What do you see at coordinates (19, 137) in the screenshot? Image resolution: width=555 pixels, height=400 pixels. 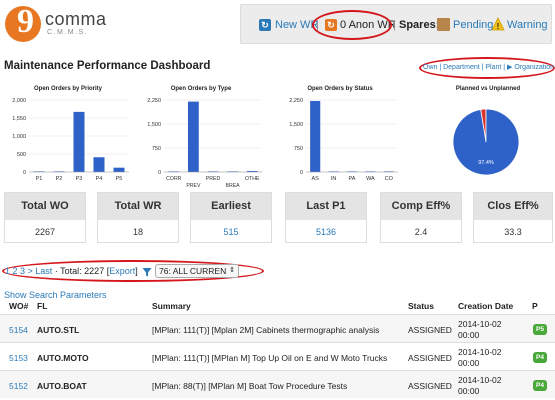 I see `y-tick-label: 1,000` at bounding box center [19, 137].